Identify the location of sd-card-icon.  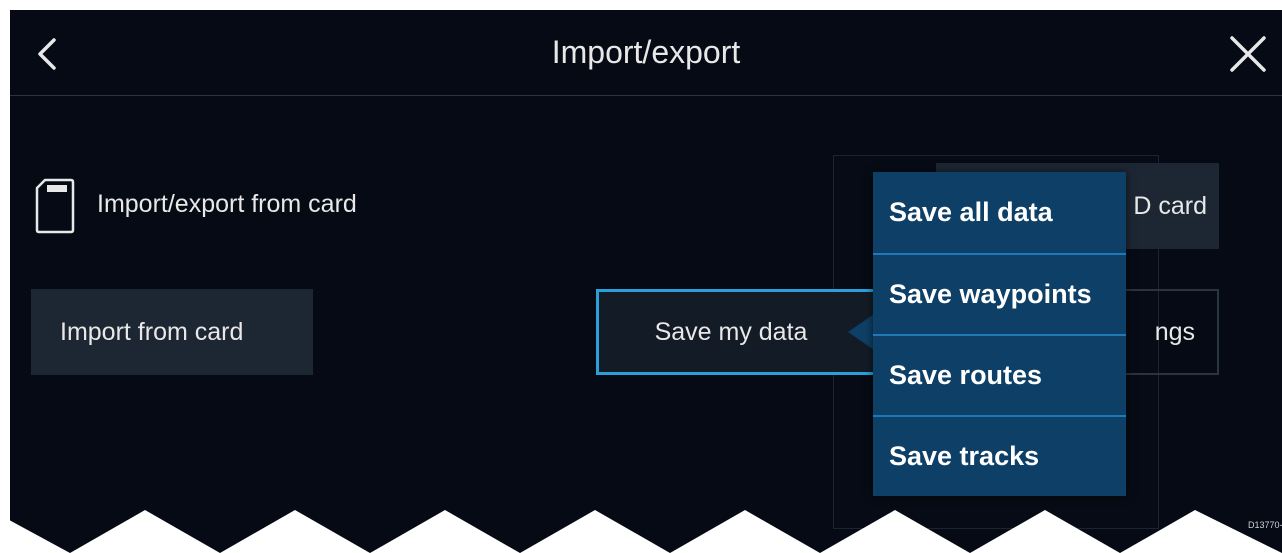
(55, 206).